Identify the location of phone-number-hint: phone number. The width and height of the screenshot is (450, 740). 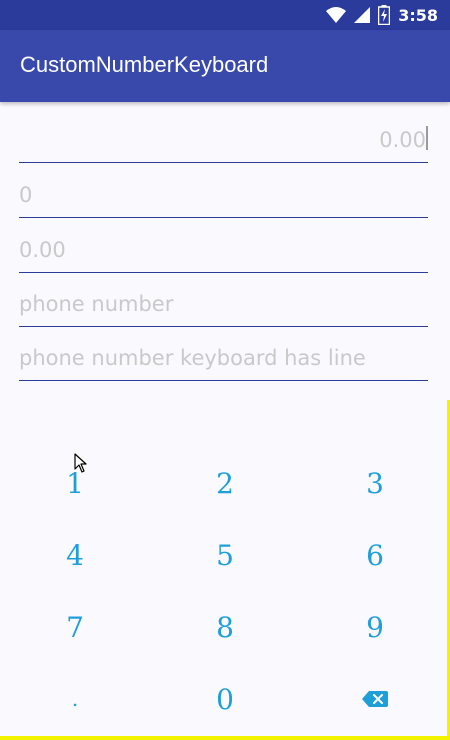
(96, 304).